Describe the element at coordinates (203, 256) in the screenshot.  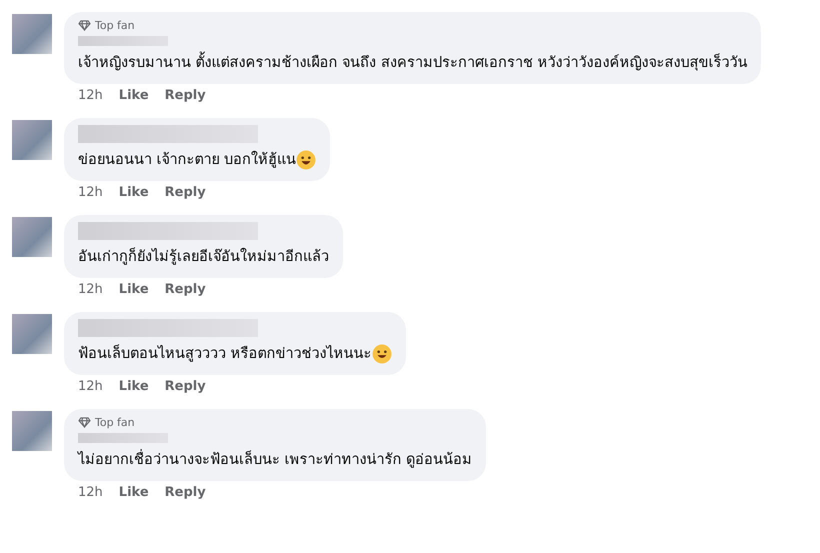
I see `comment-text: อันเก่ากูก็ยังไม่รู้เลยอีเจ๊อันใหม่มาอีกแล้ว` at that location.